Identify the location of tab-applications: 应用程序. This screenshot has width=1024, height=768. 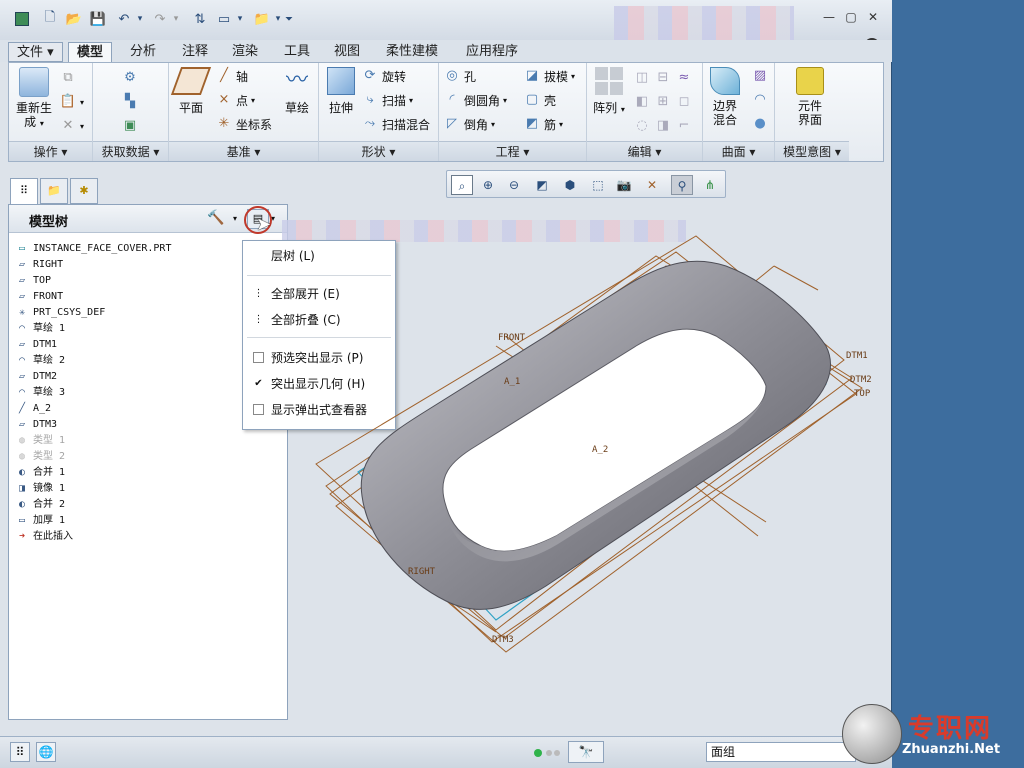
(492, 52).